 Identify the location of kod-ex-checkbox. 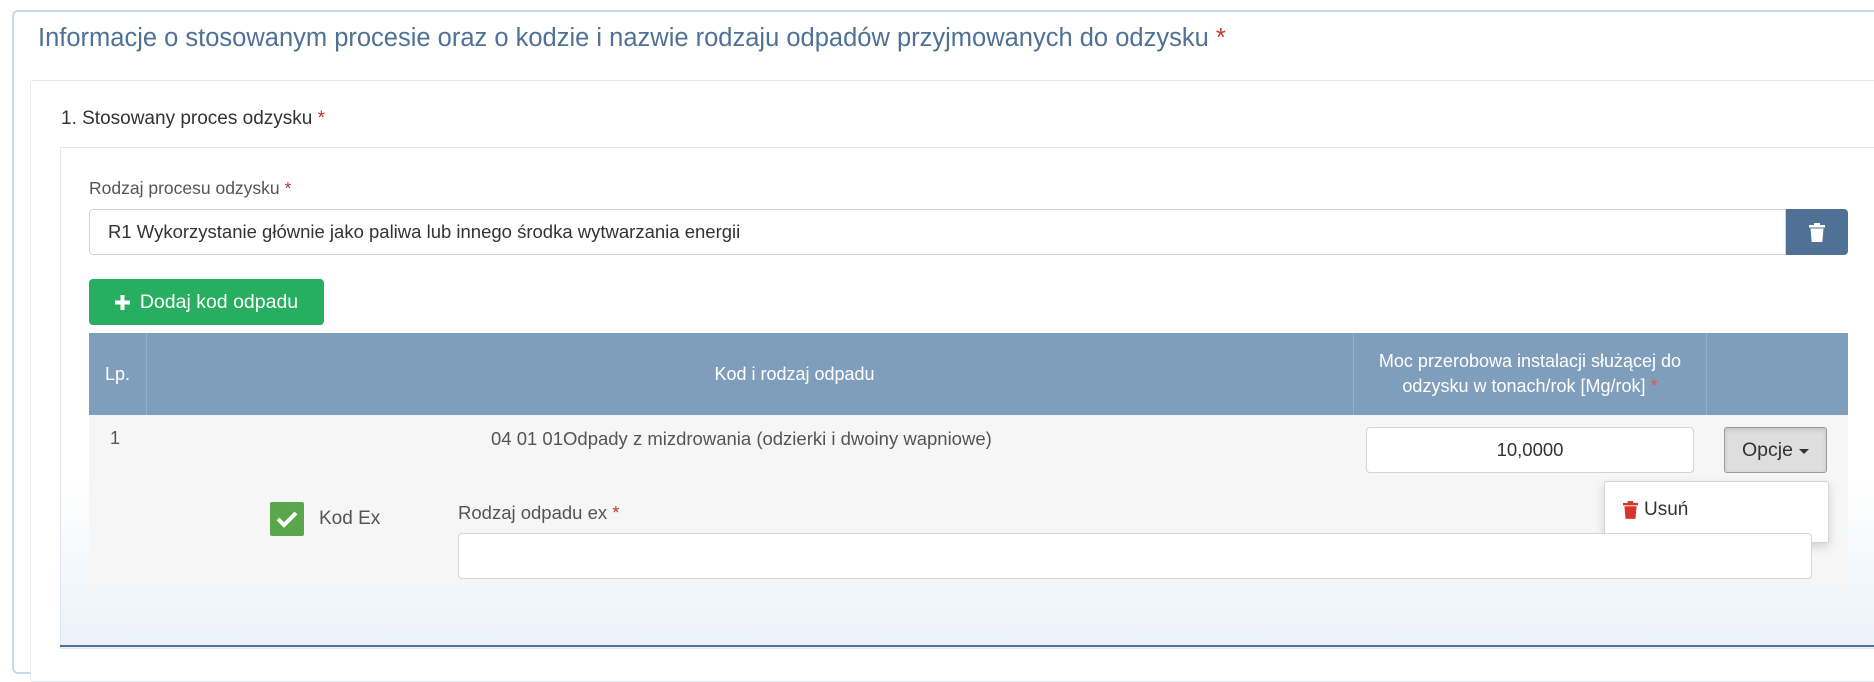
(287, 519).